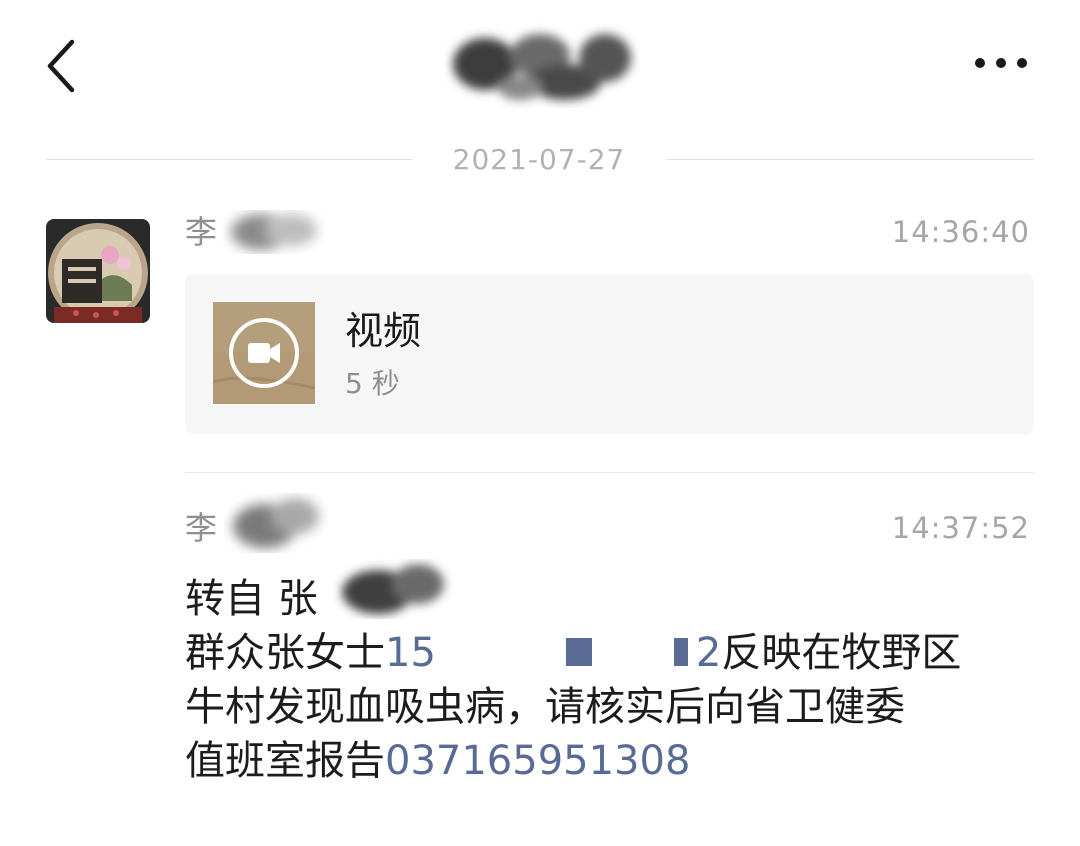 The height and width of the screenshot is (846, 1080). I want to click on chevron-left-icon, so click(61, 66).